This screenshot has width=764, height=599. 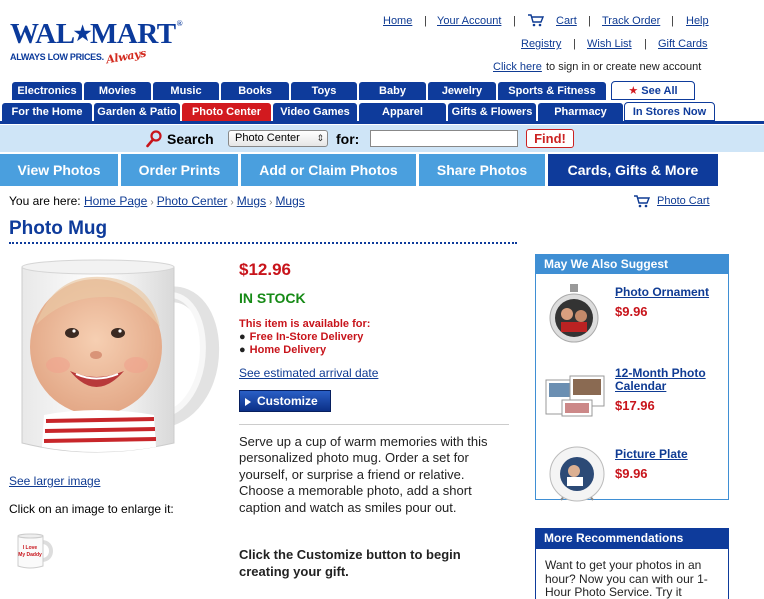 I want to click on help-link: Help, so click(x=697, y=21).